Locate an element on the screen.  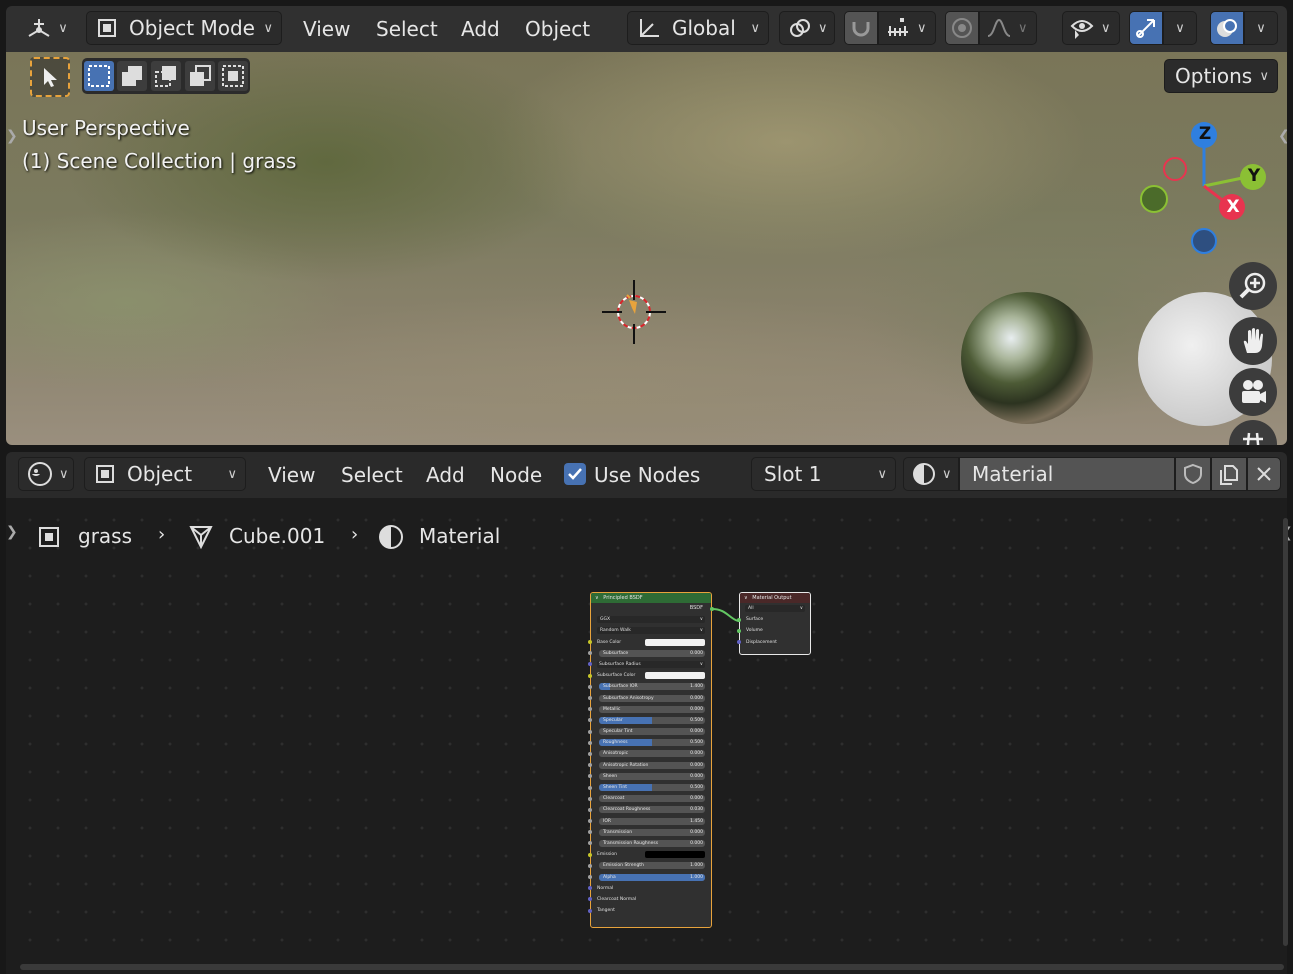
target-dropdown: All ∨ is located at coordinates (775, 608).